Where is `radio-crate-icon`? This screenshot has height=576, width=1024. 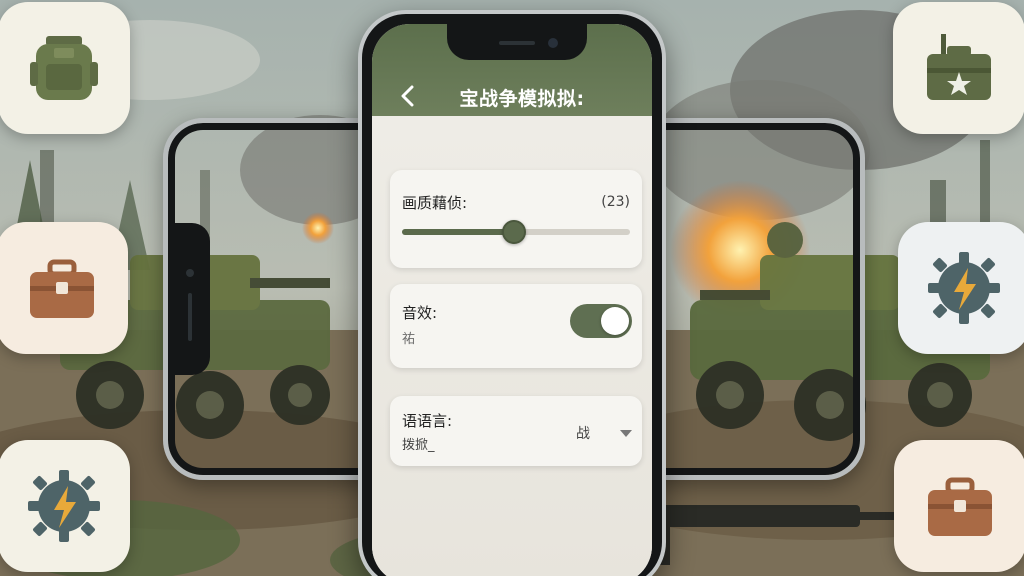 radio-crate-icon is located at coordinates (959, 67).